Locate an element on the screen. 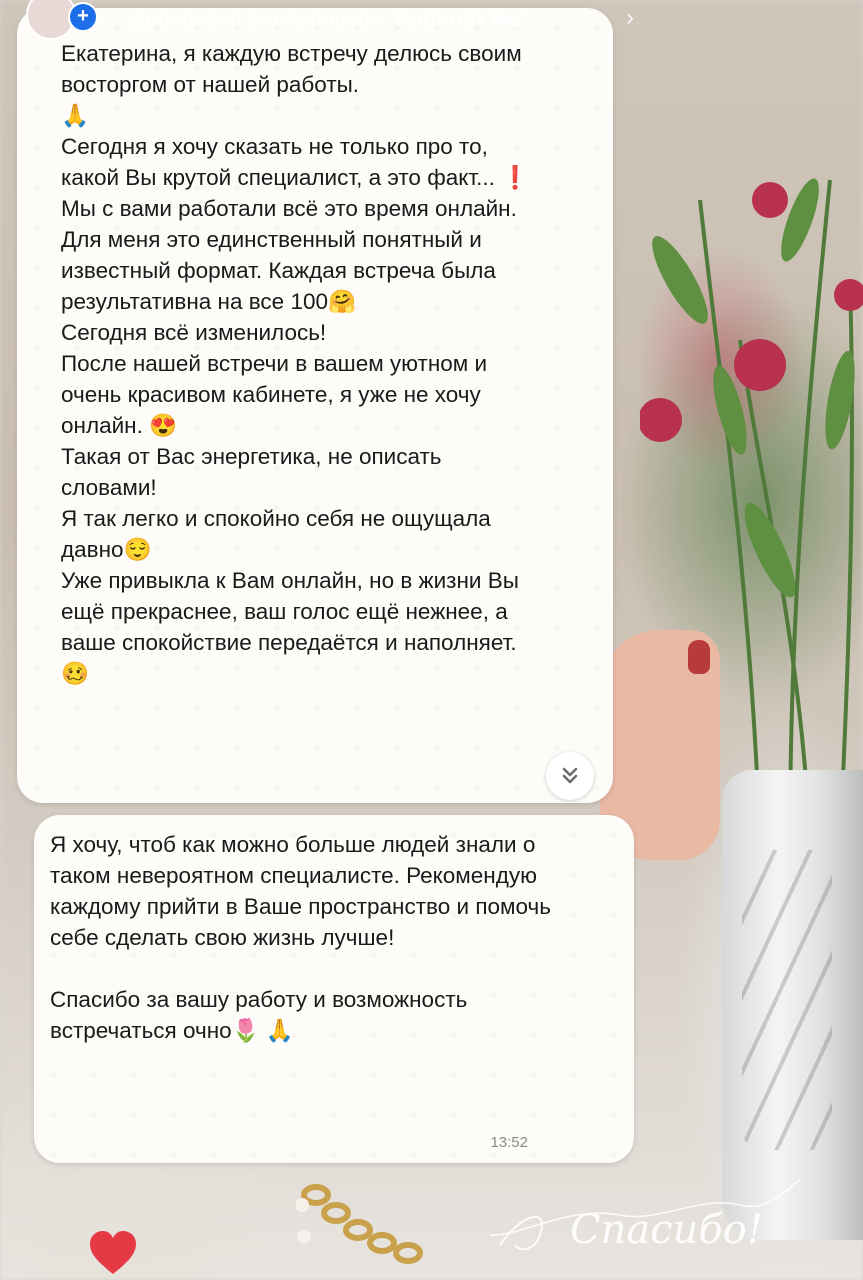 This screenshot has height=1280, width=863. chevron-right-icon: › is located at coordinates (630, 18).